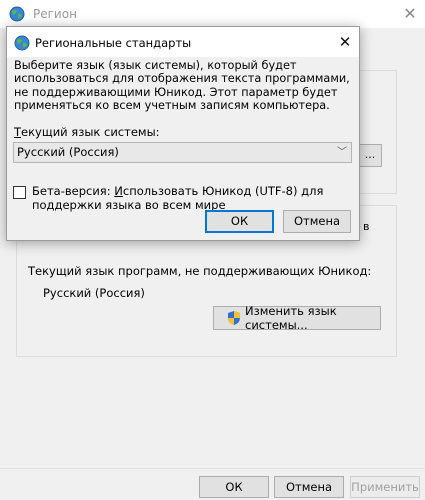 This screenshot has height=500, width=425. I want to click on dialog-close-icon: ✕, so click(345, 42).